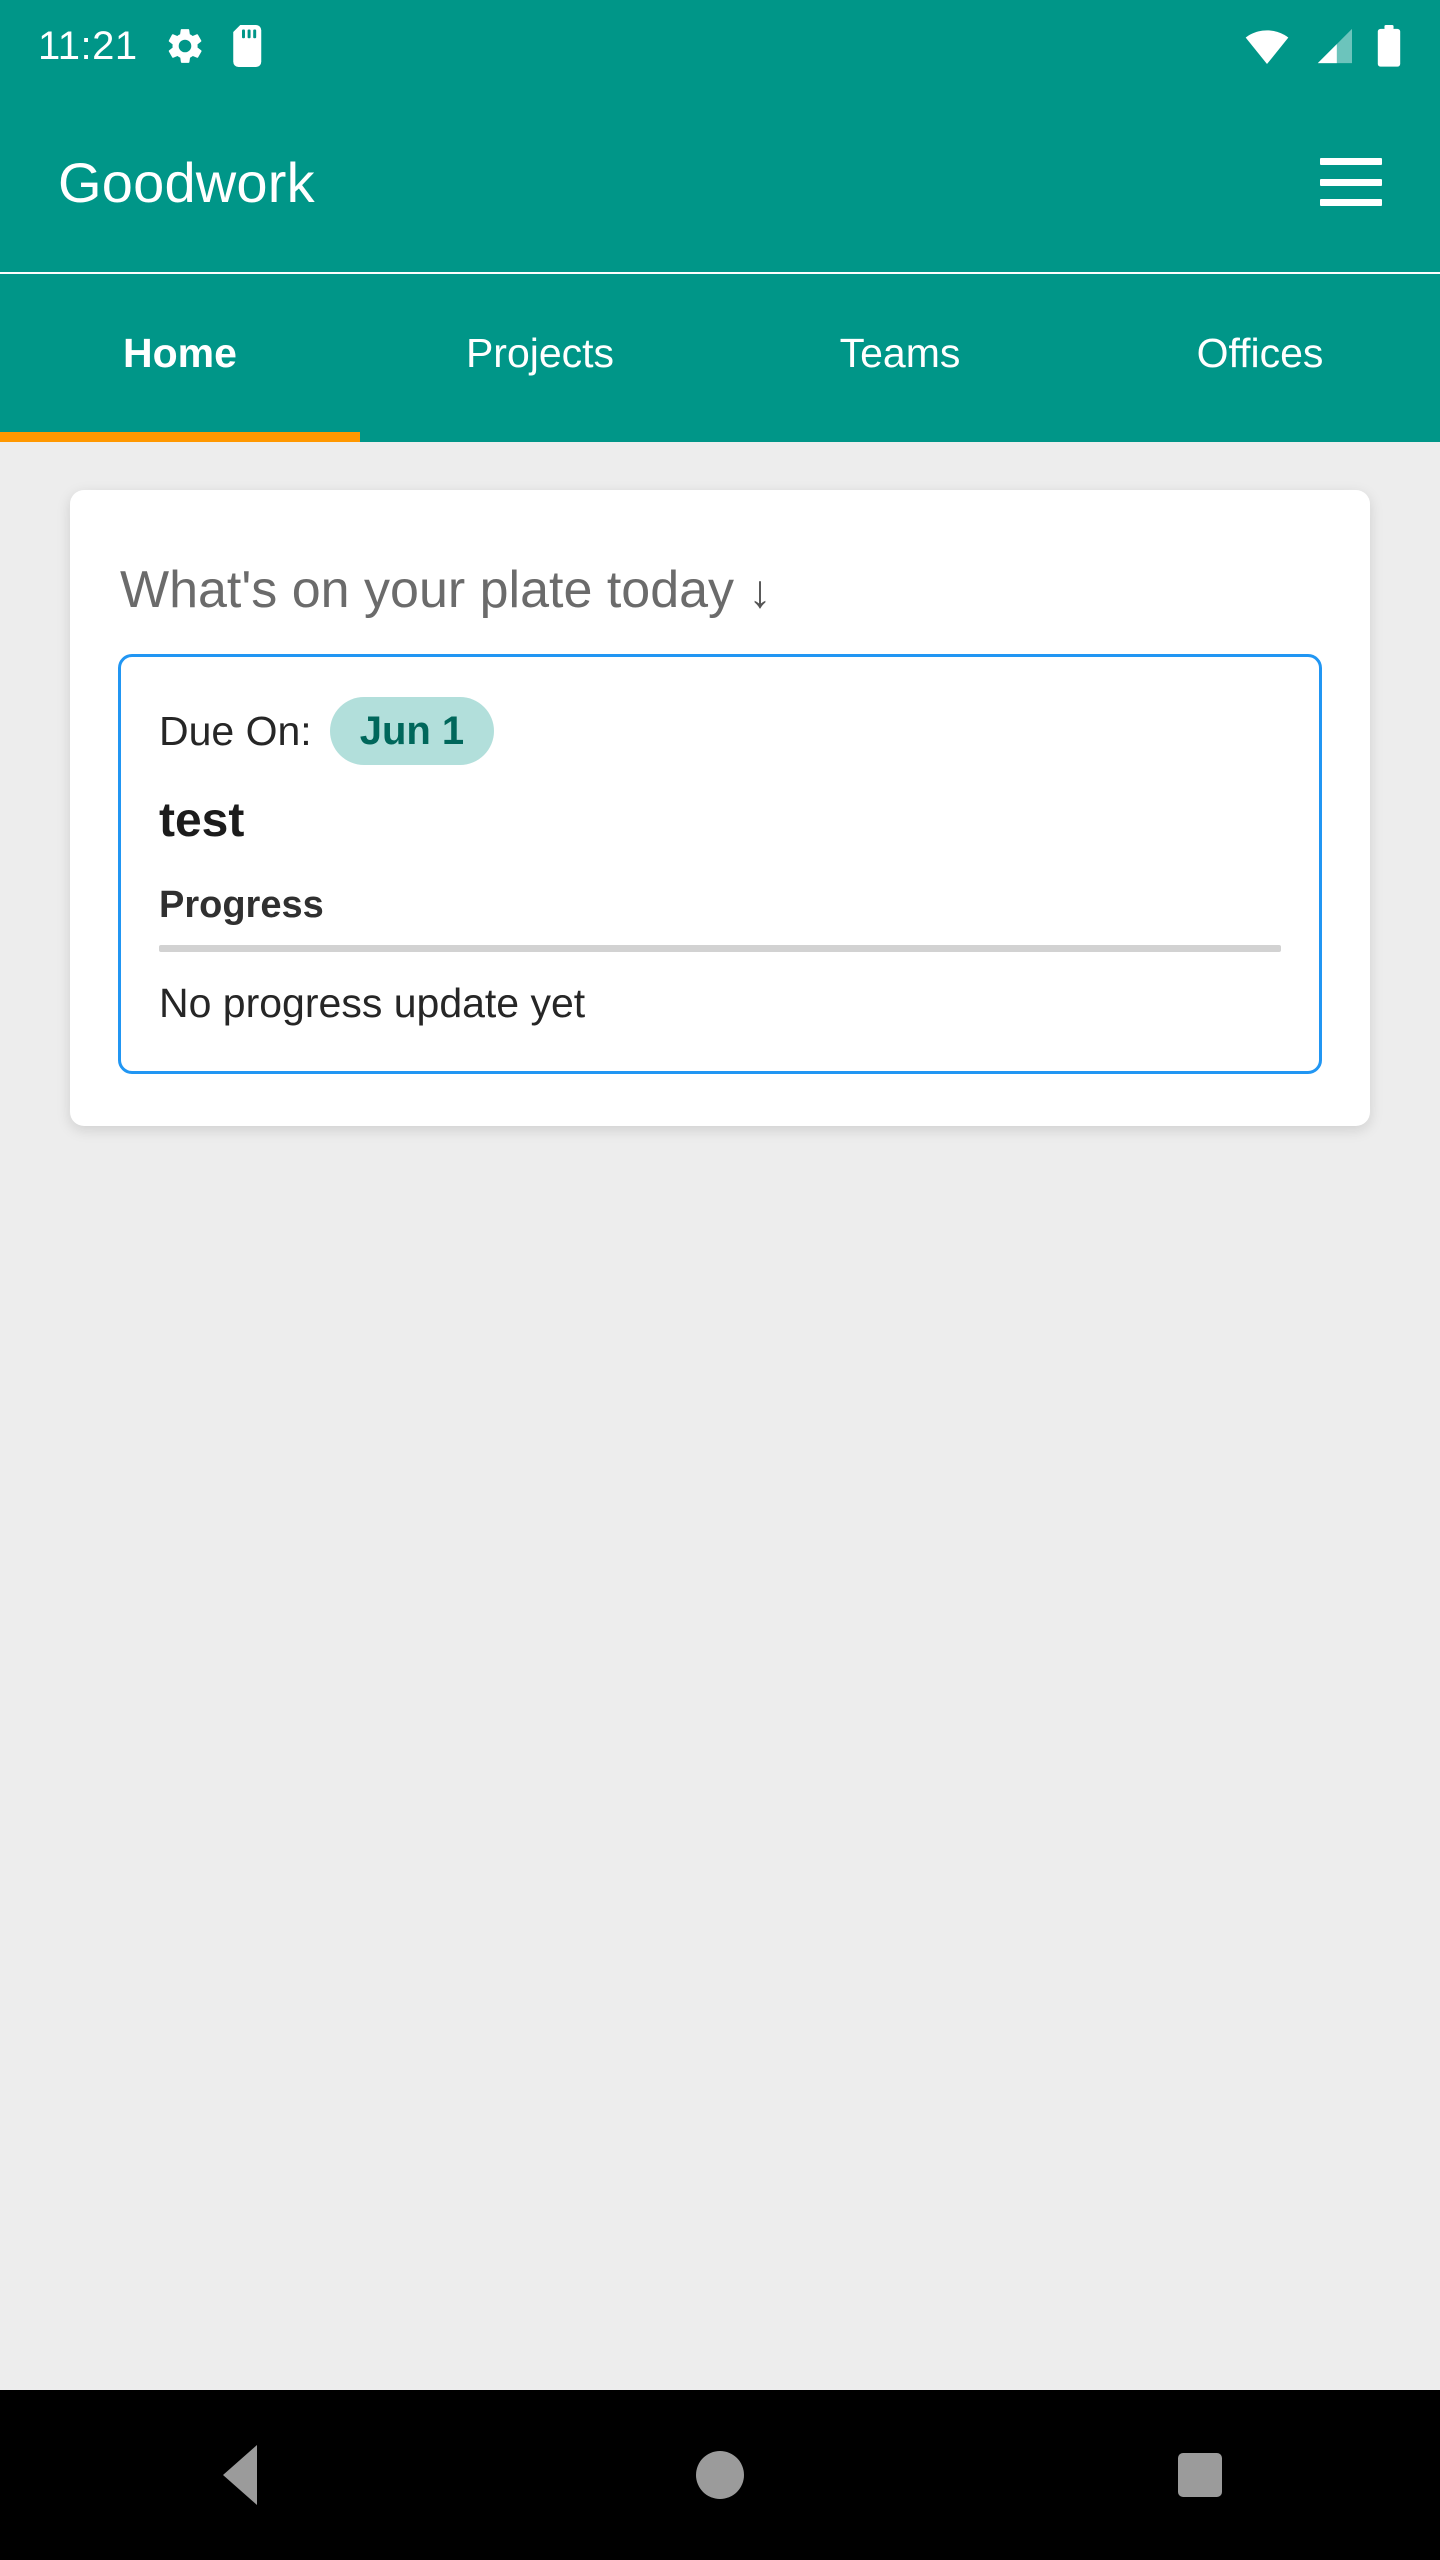  I want to click on back-button, so click(240, 2475).